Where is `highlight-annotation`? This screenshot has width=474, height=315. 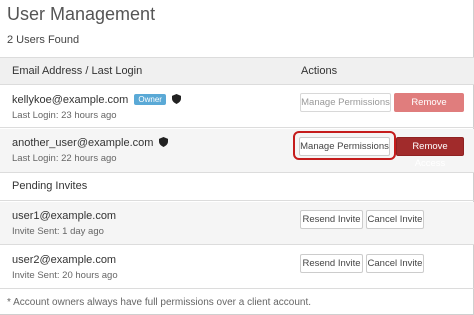
highlight-annotation is located at coordinates (344, 145).